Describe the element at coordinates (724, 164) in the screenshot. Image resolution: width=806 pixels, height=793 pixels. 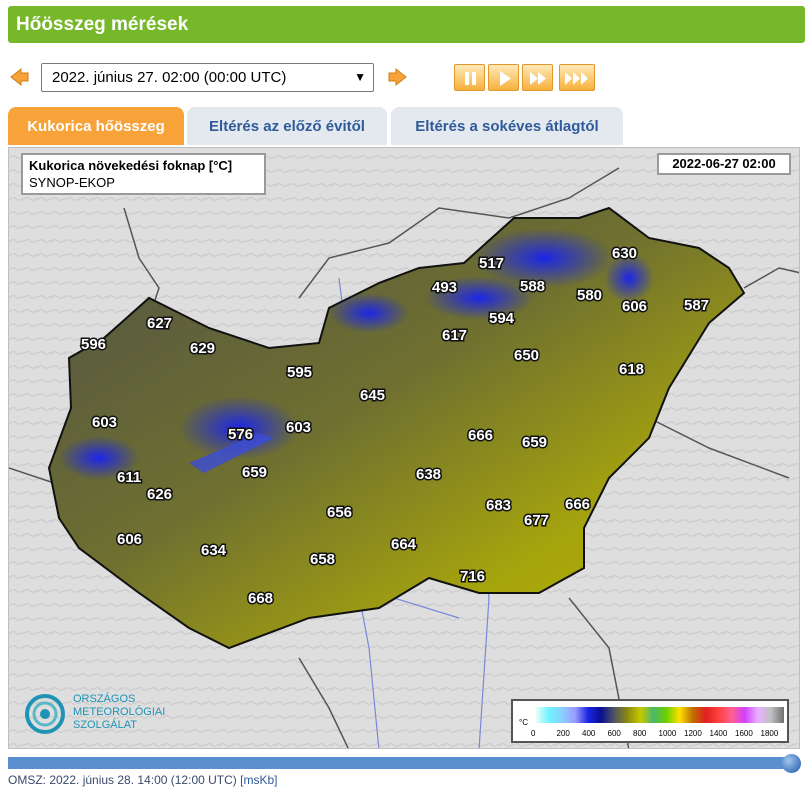
I see `map-date-label: 2022-06-27 02:00` at that location.